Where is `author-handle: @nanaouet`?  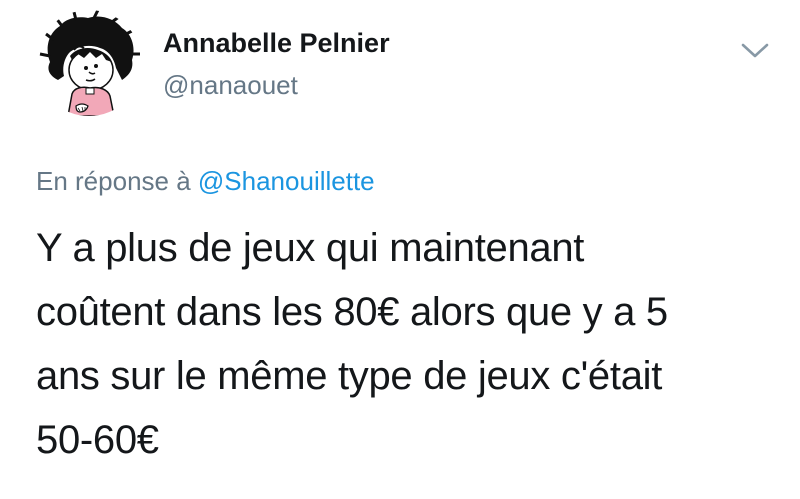 author-handle: @nanaouet is located at coordinates (230, 85).